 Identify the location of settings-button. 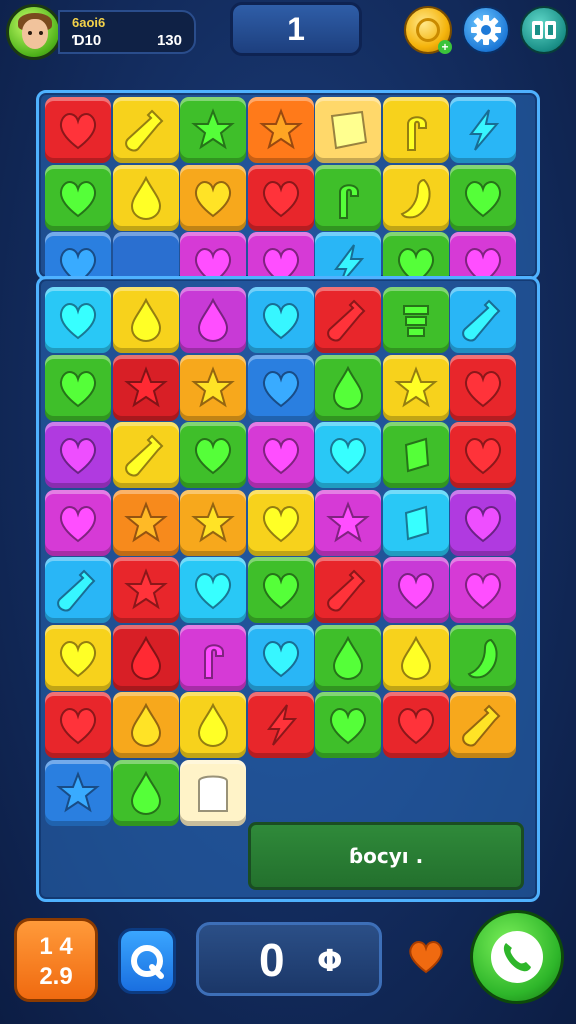
(486, 30).